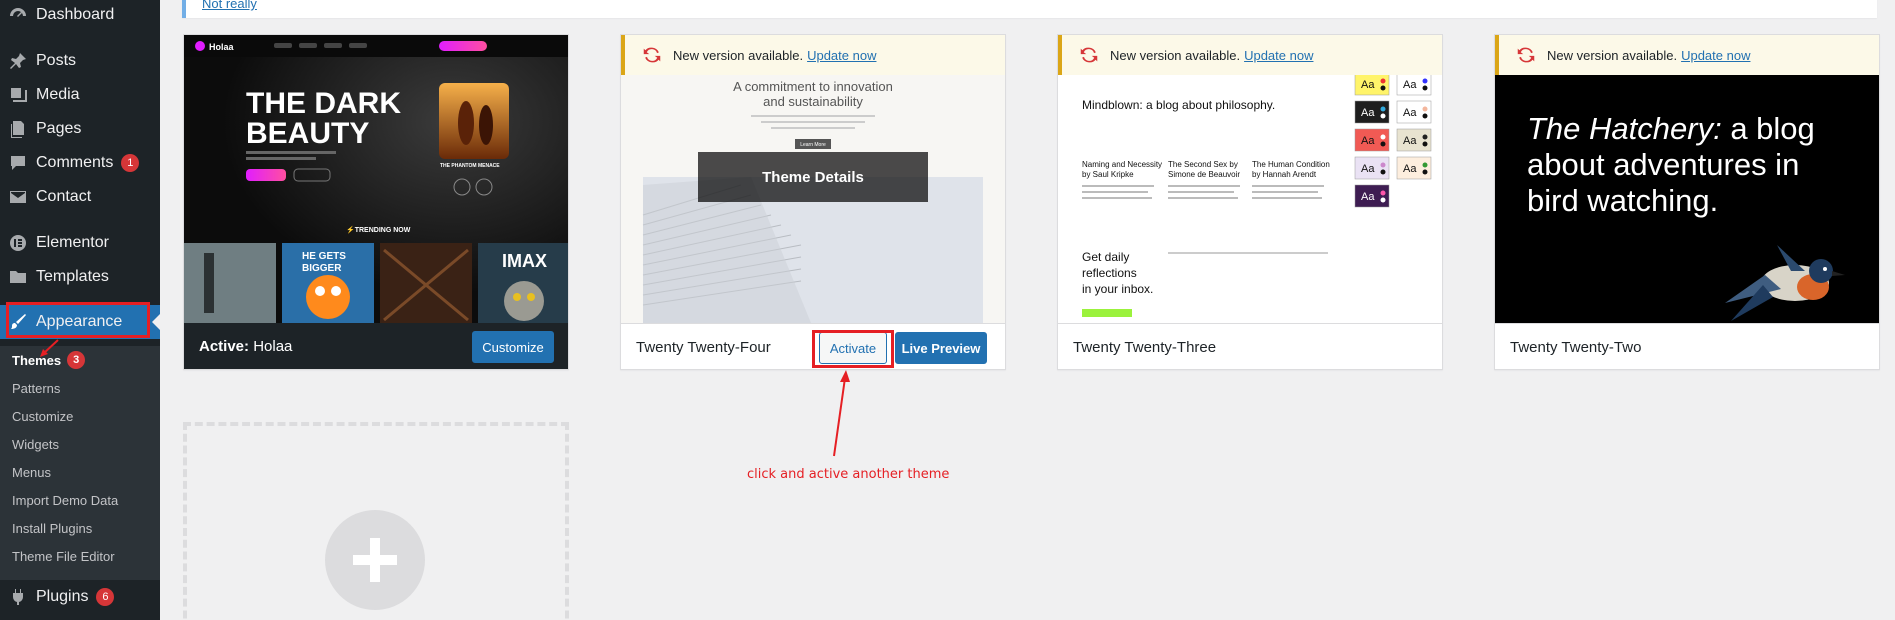 The height and width of the screenshot is (620, 1895). Describe the element at coordinates (18, 95) in the screenshot. I see `media-icon` at that location.